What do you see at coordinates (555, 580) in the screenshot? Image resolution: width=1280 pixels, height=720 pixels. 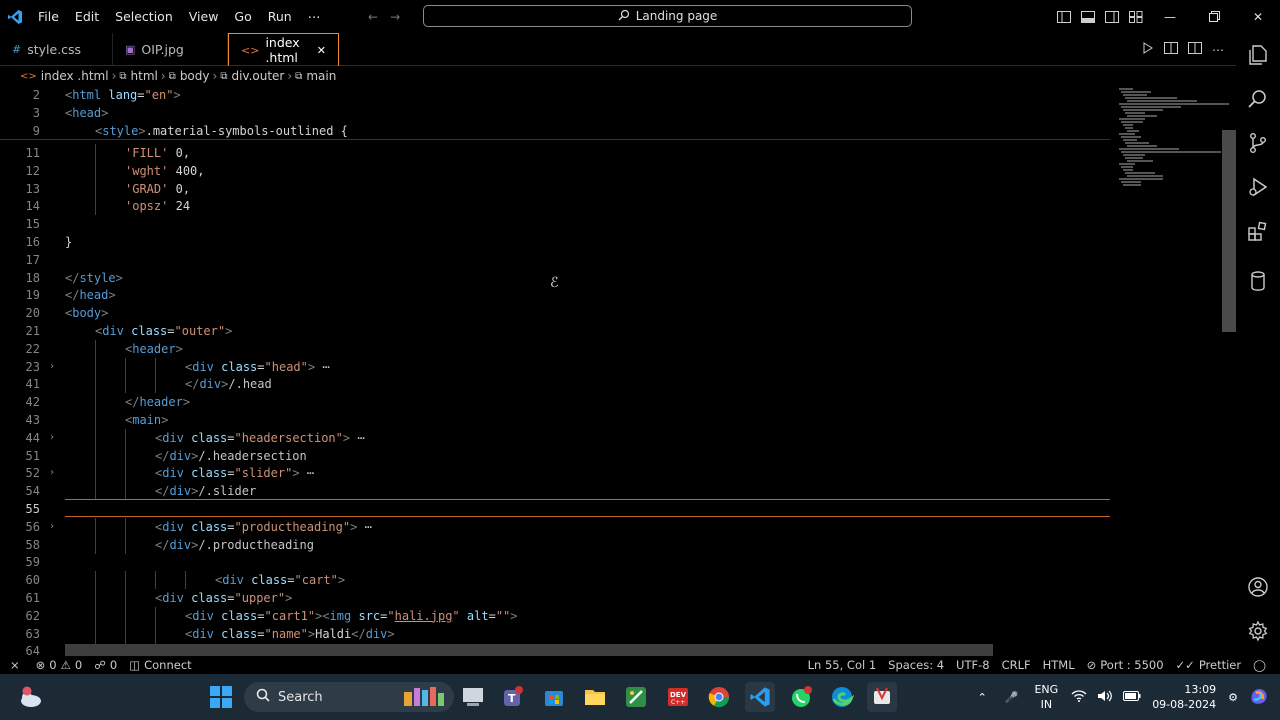 I see `code-line: 60 <div class="cart">` at bounding box center [555, 580].